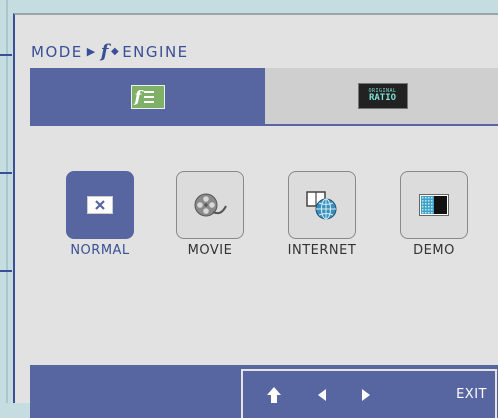  I want to click on mode-label: INTERNET, so click(322, 250).